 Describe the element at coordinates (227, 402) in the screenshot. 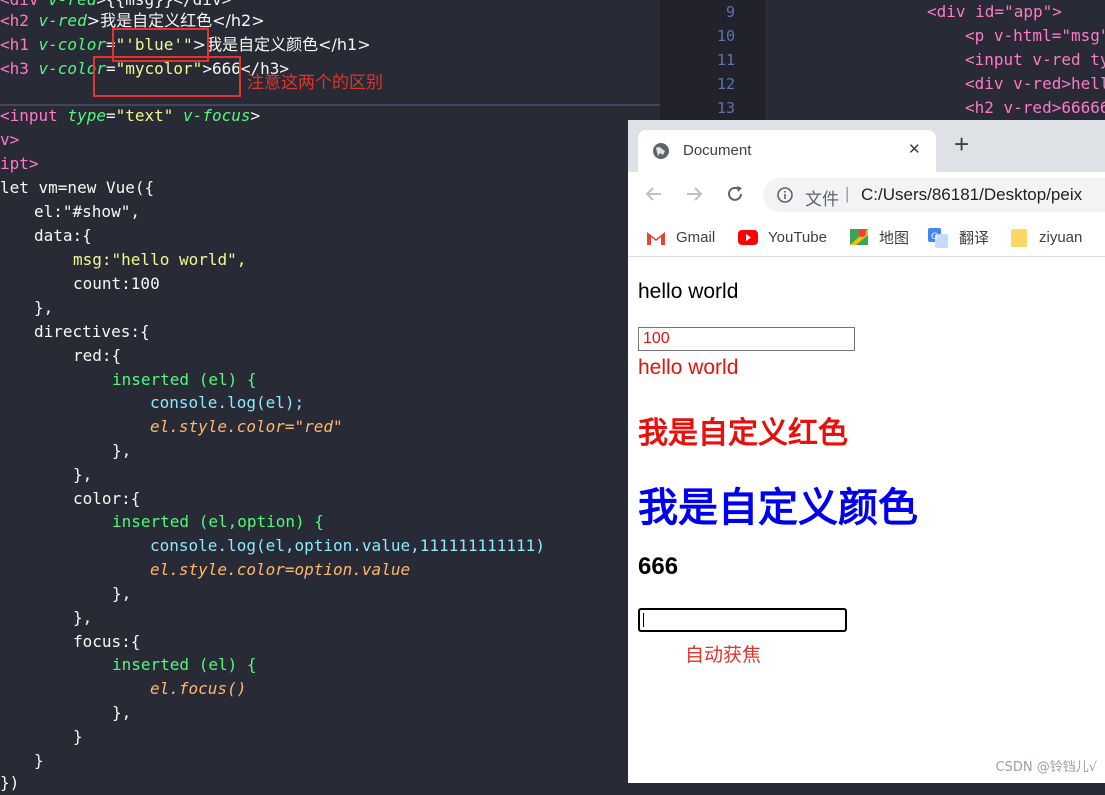

I see `code-line: console.log(el);` at that location.